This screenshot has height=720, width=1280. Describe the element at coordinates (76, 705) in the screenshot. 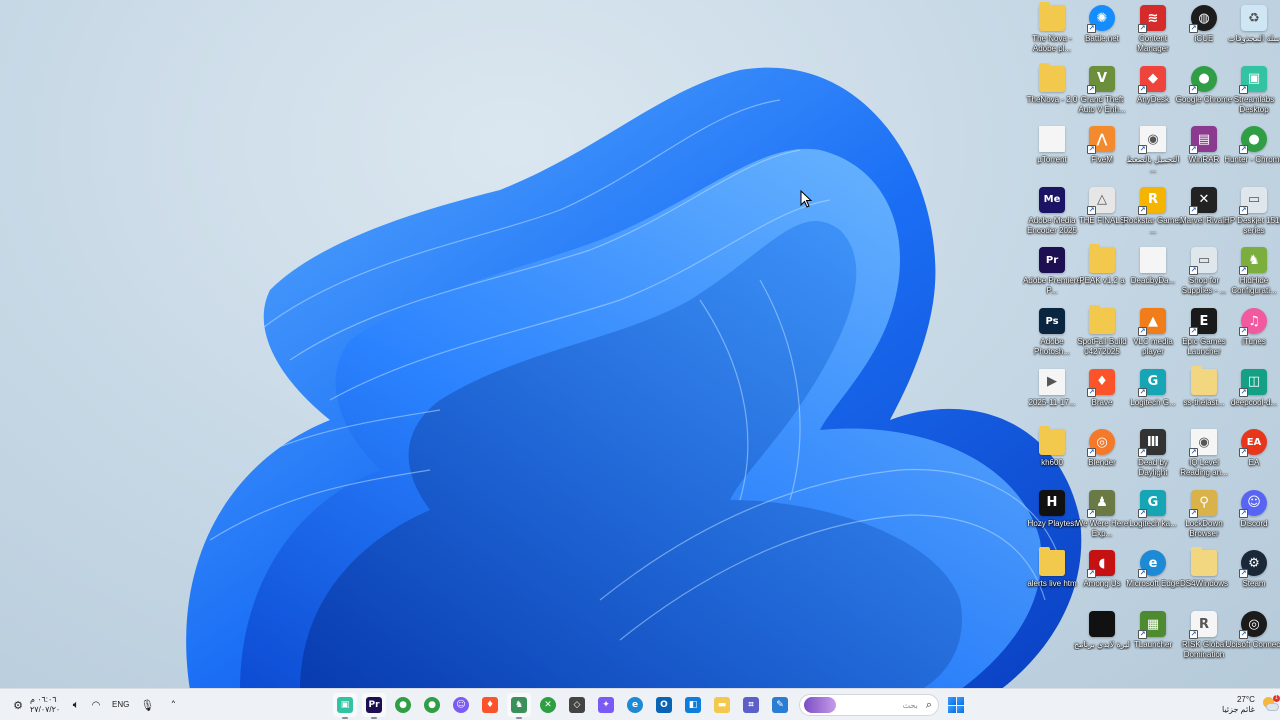

I see `volume-icon: 🔈︎` at that location.